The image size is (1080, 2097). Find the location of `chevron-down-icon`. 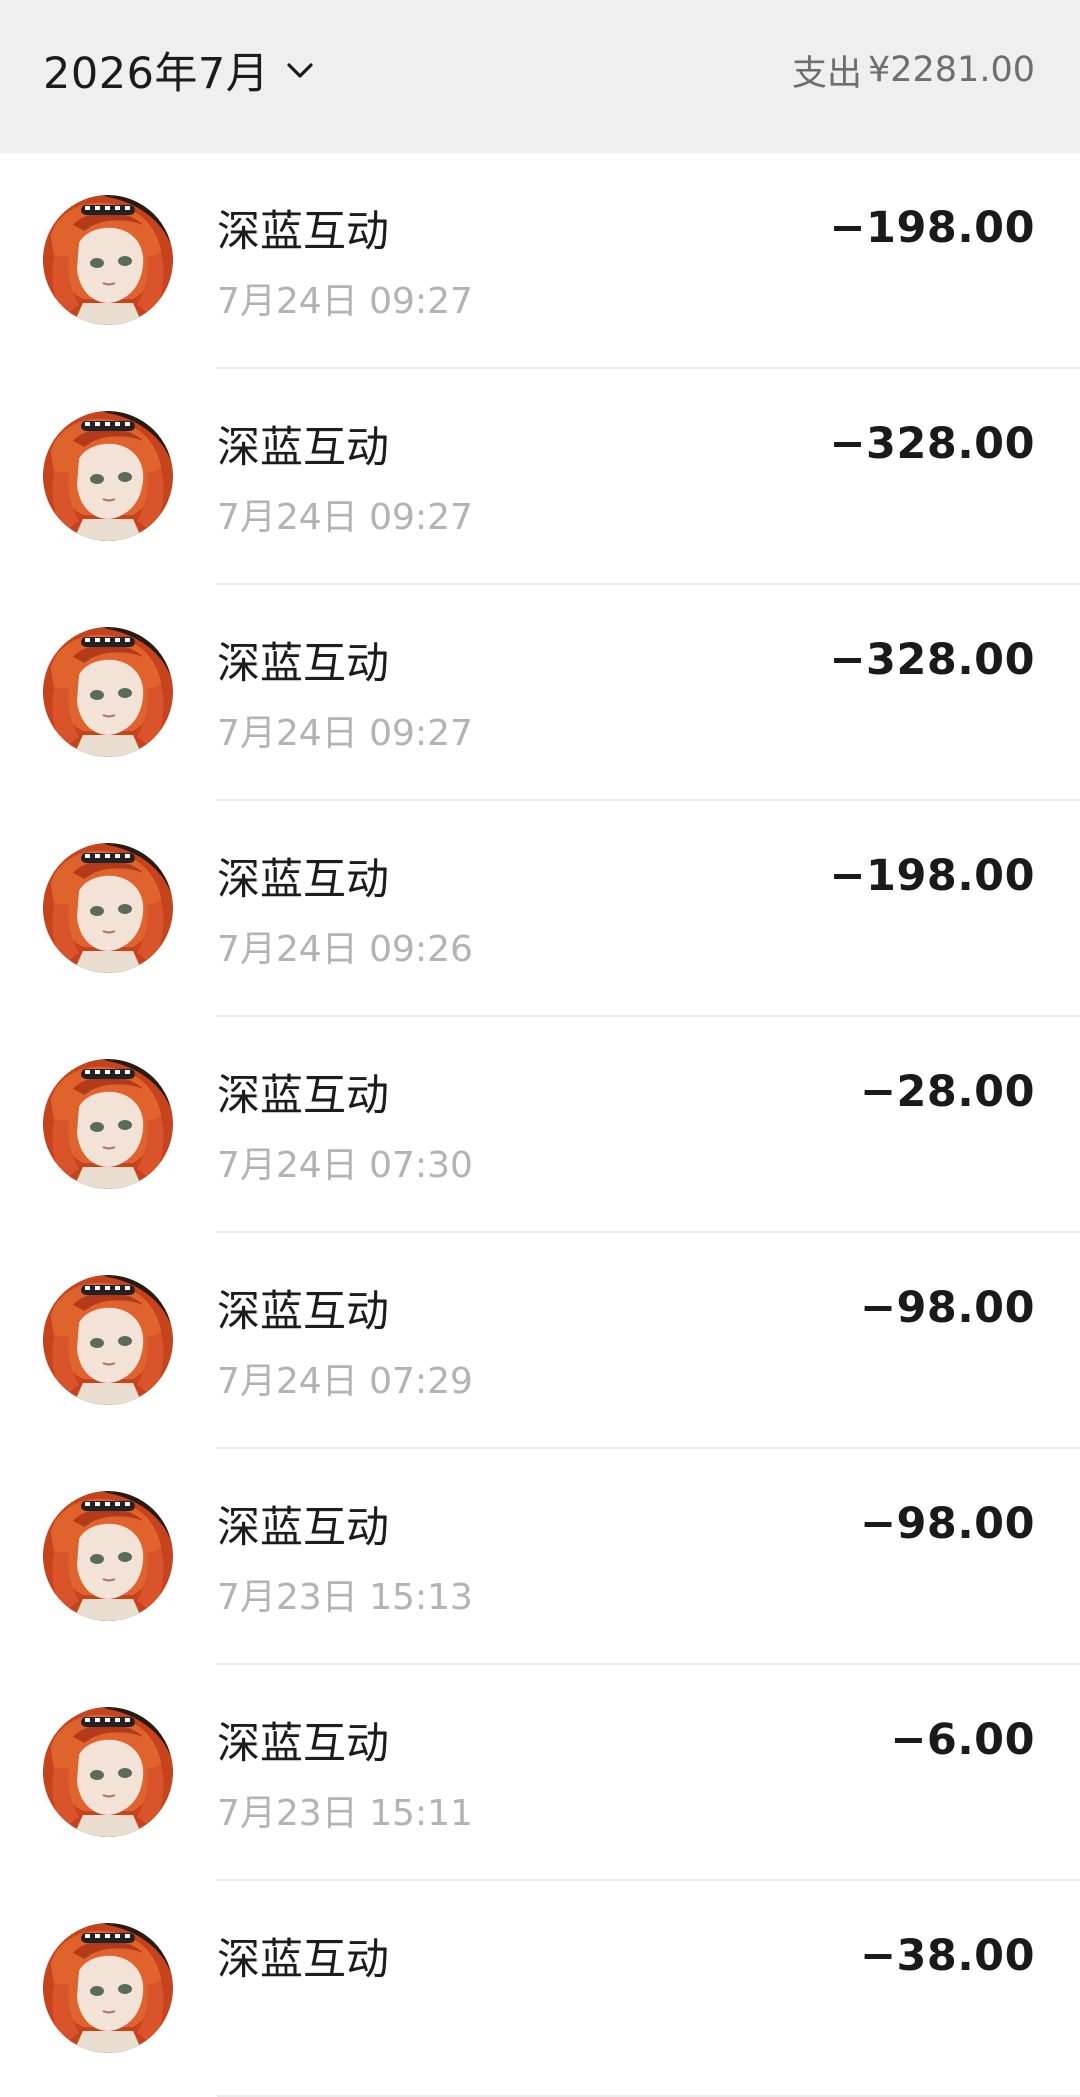

chevron-down-icon is located at coordinates (300, 70).